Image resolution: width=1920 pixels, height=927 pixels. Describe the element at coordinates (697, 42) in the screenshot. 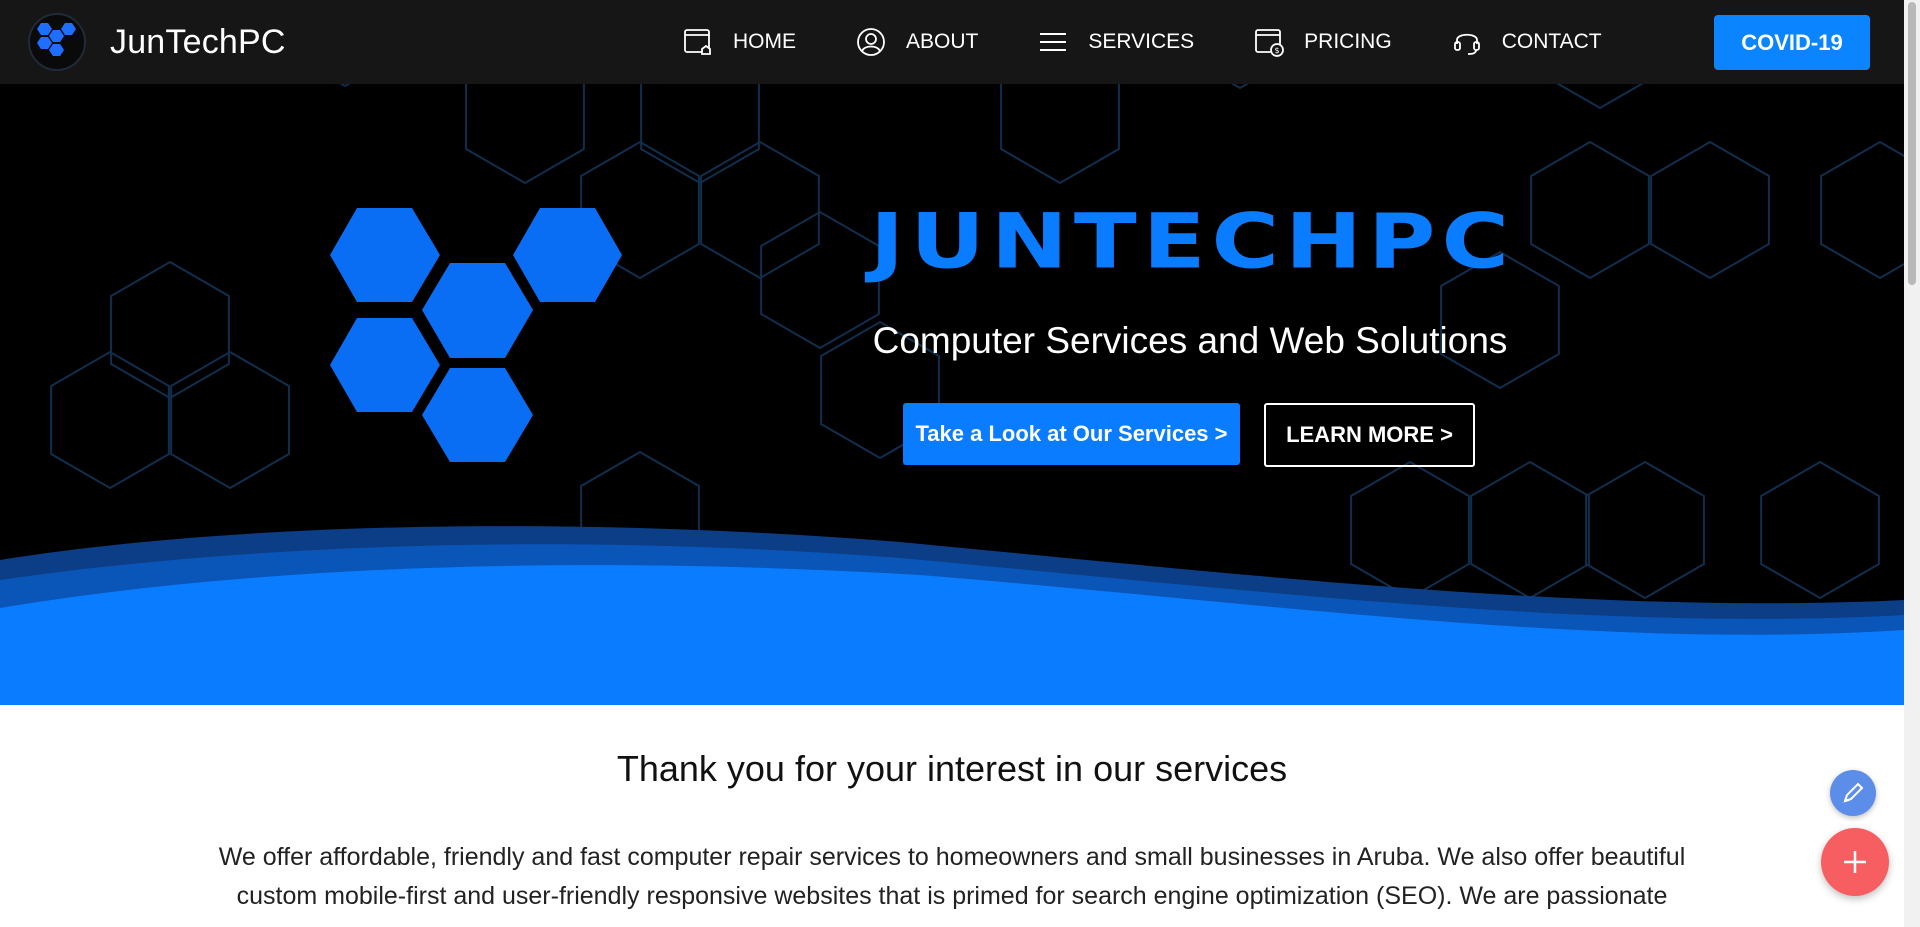

I see `home-icon` at that location.